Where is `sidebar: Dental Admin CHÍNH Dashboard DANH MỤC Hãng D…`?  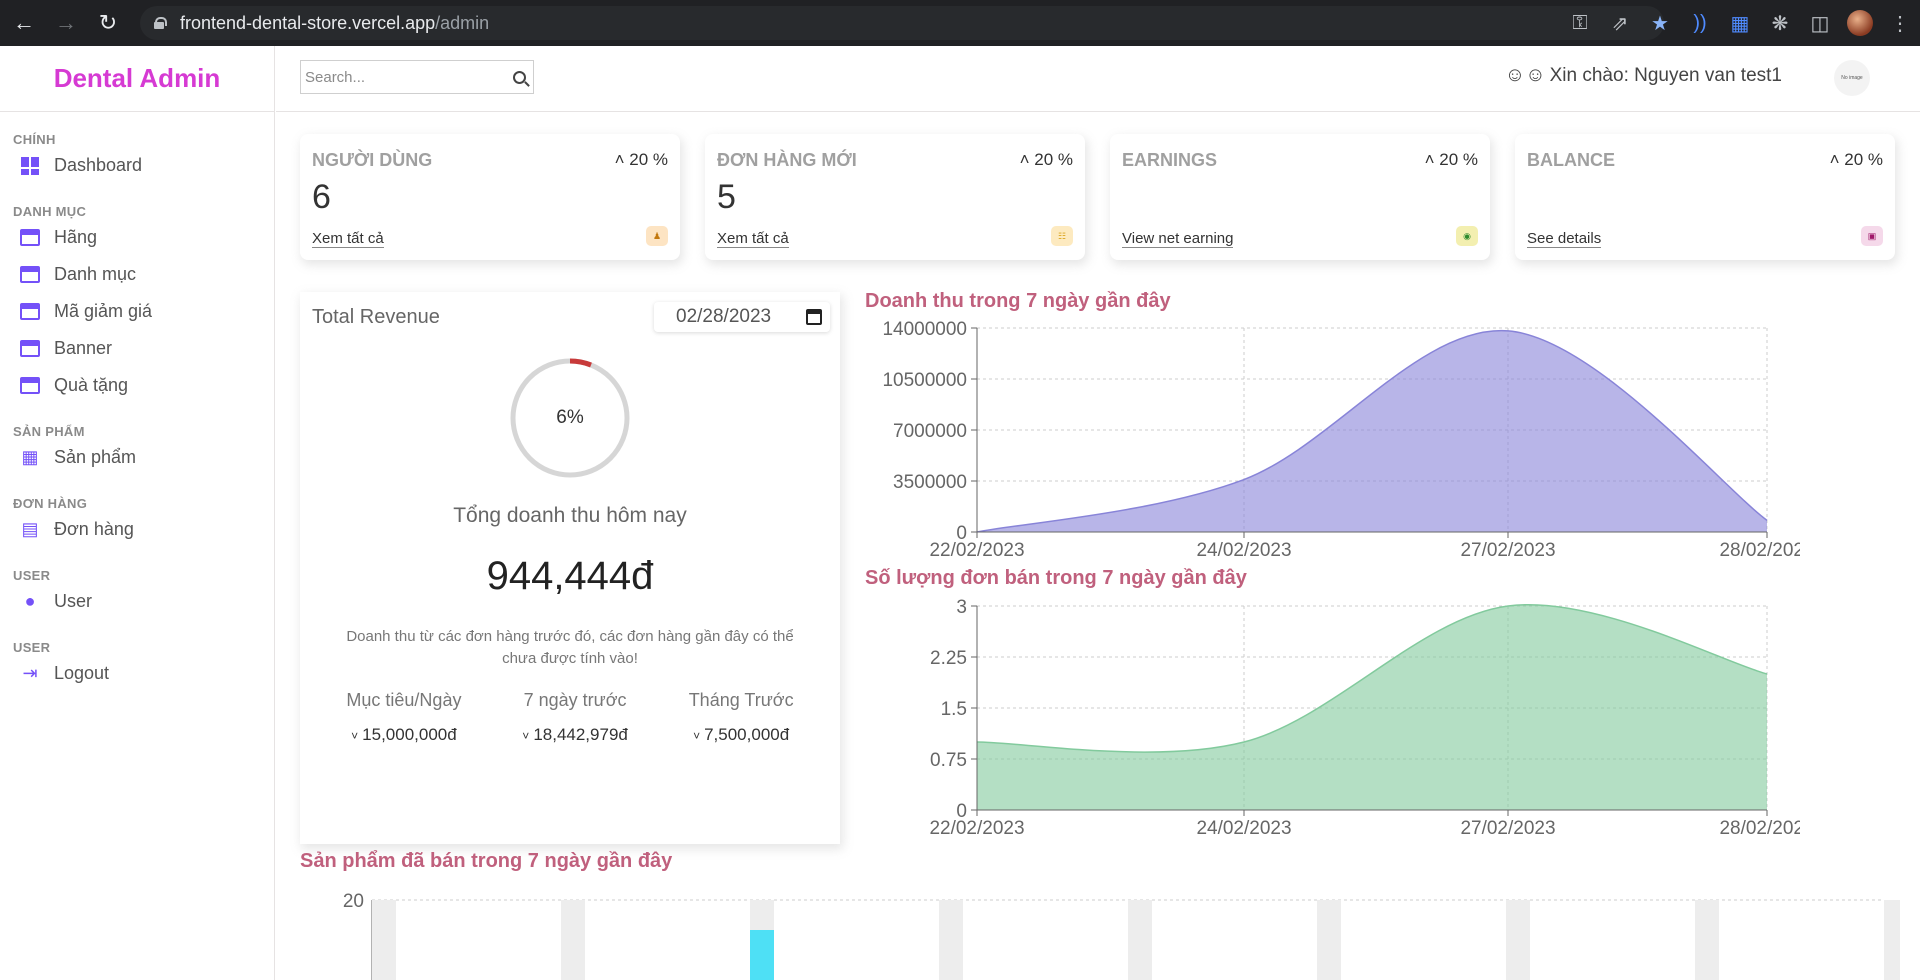
sidebar: Dental Admin CHÍNH Dashboard DANH MỤC Hãng D… is located at coordinates (137, 513).